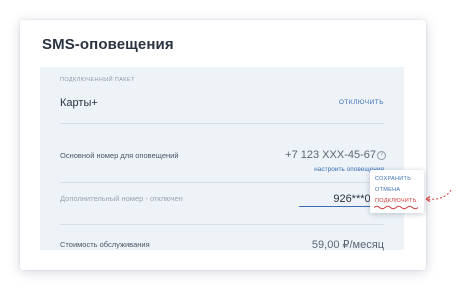 This screenshot has width=474, height=291. I want to click on main-number-label: Основной номер для оповещений, so click(119, 155).